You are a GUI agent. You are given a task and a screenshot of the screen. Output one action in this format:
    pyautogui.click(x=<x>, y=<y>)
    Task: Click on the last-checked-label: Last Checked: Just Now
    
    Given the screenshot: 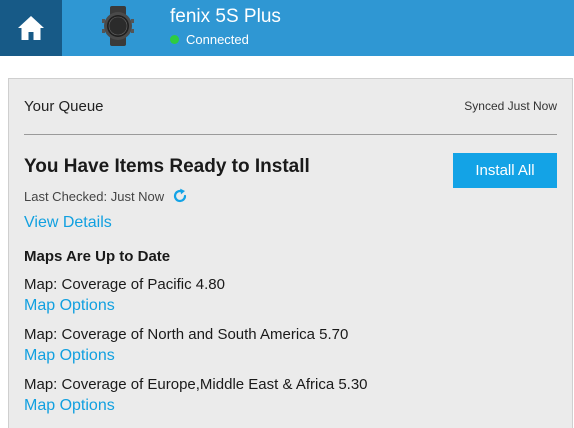 What is the action you would take?
    pyautogui.click(x=94, y=196)
    